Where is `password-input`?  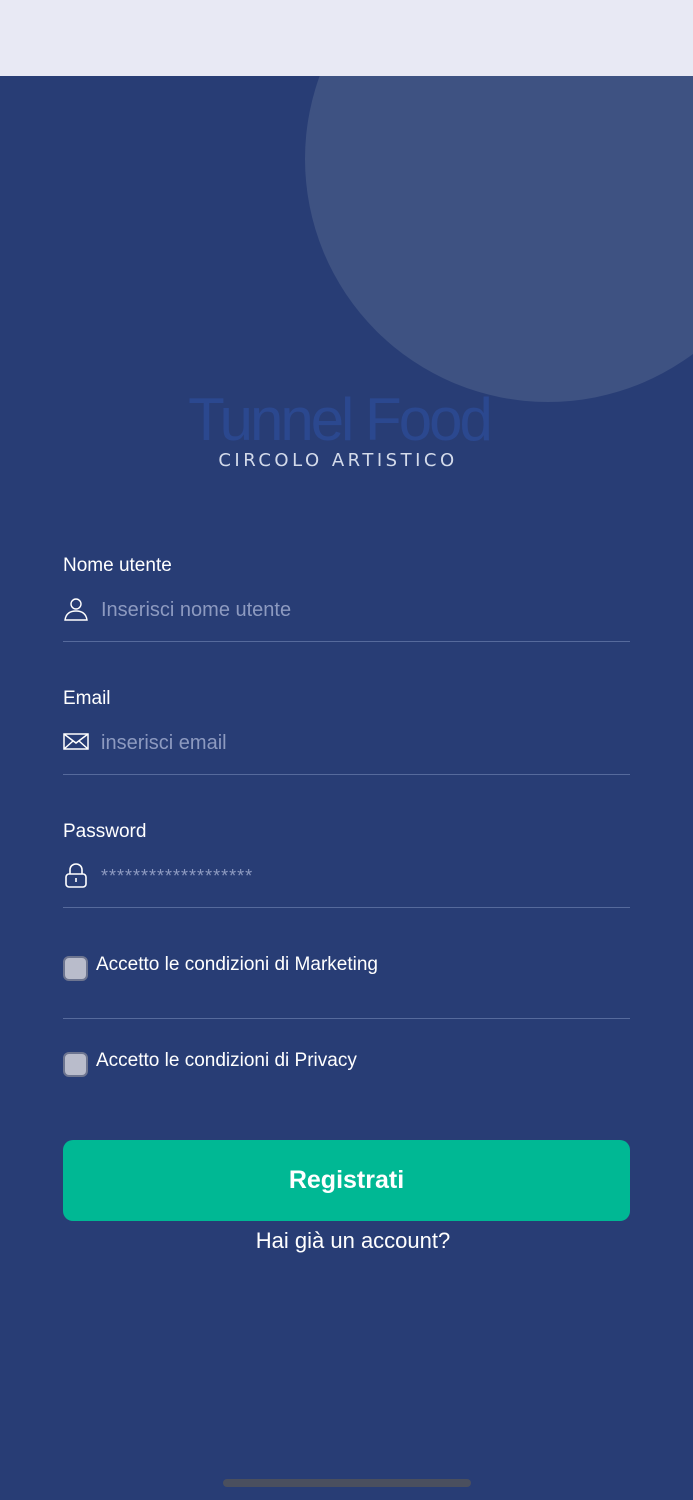 password-input is located at coordinates (361, 876).